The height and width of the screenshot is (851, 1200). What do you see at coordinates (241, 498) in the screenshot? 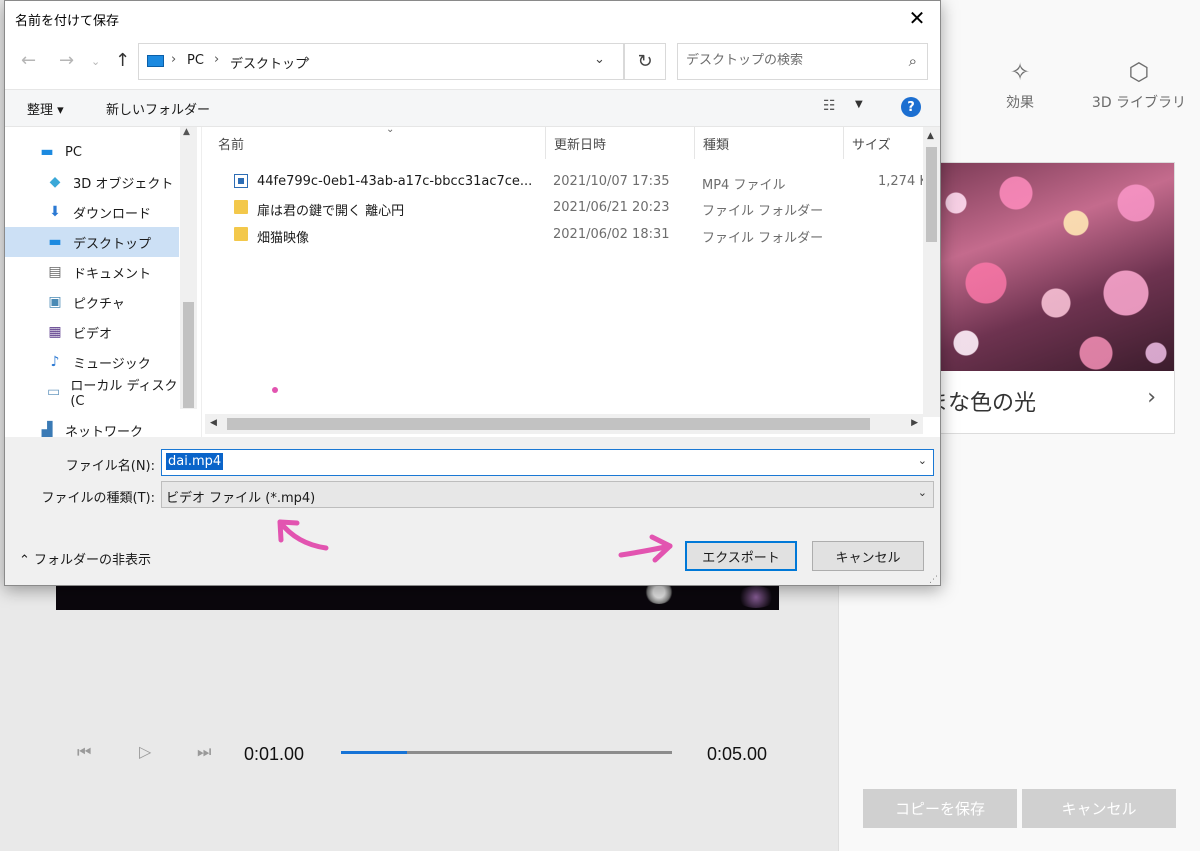
I see `filetype-value: ビデオ ファイル (*.mp4)` at bounding box center [241, 498].